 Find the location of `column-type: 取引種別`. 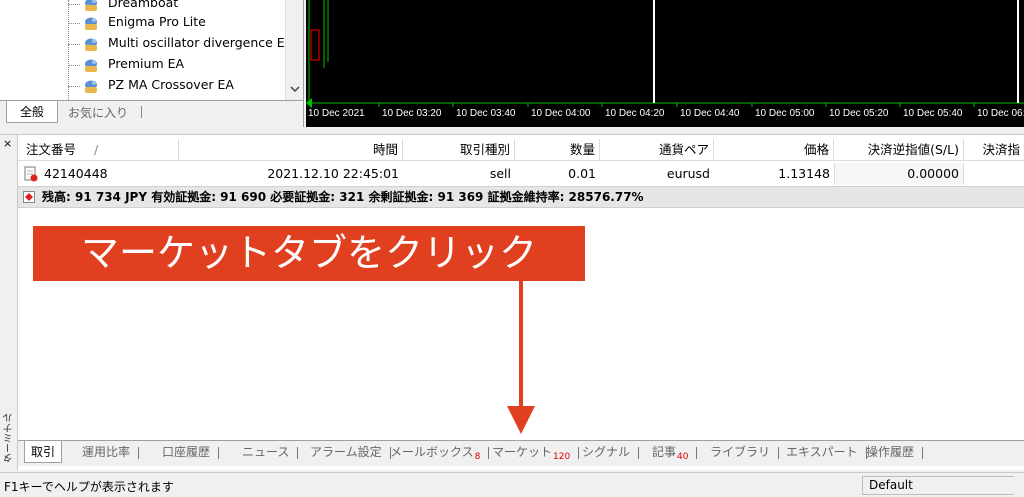

column-type: 取引種別 is located at coordinates (459, 150).